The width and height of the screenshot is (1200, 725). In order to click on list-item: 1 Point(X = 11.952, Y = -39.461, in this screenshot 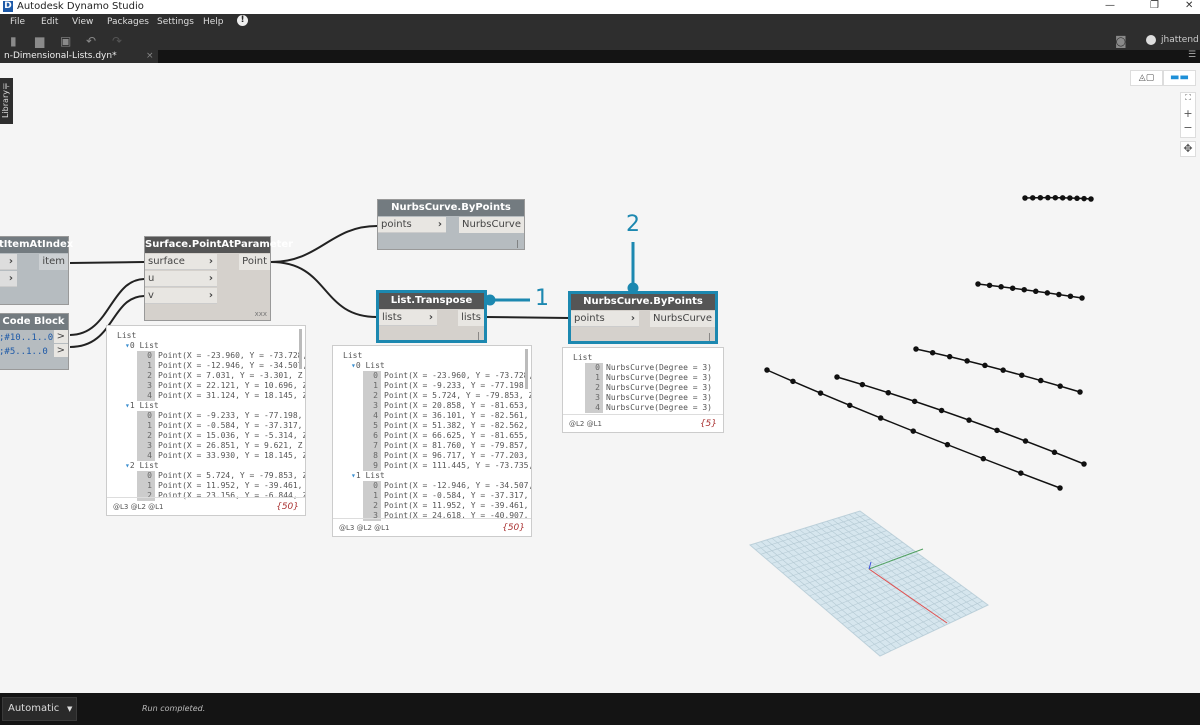, I will do `click(220, 486)`.